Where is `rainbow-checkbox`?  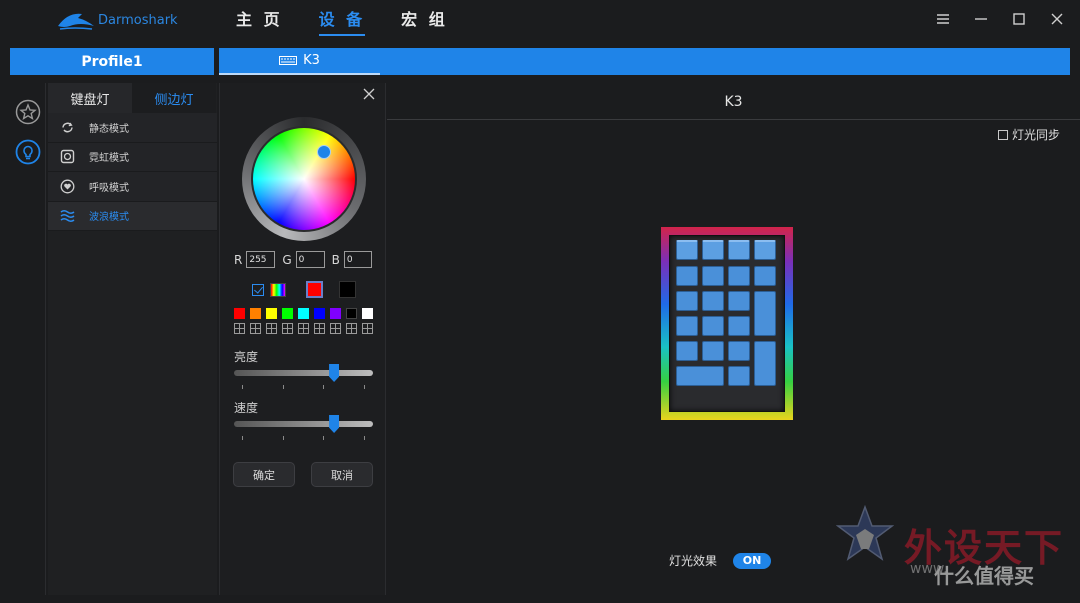
rainbow-checkbox is located at coordinates (258, 289).